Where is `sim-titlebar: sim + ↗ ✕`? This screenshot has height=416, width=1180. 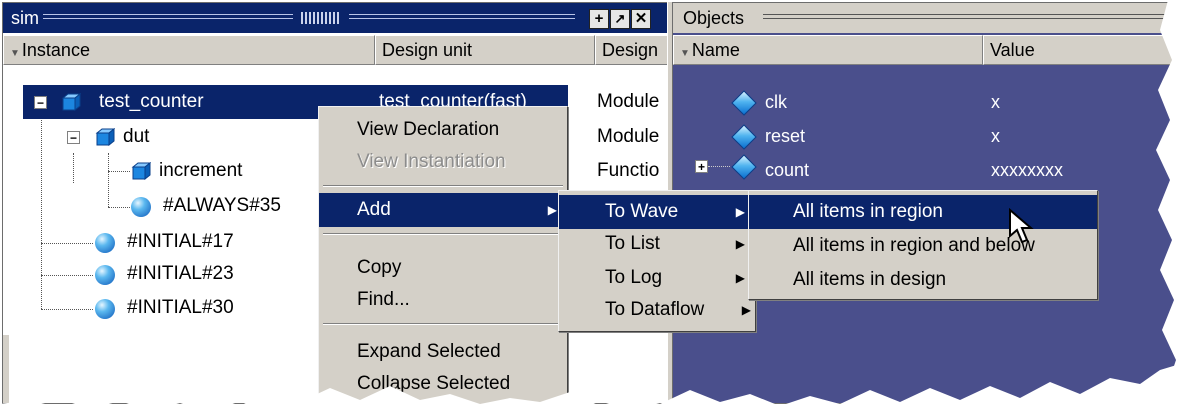
sim-titlebar: sim + ↗ ✕ is located at coordinates (335, 18).